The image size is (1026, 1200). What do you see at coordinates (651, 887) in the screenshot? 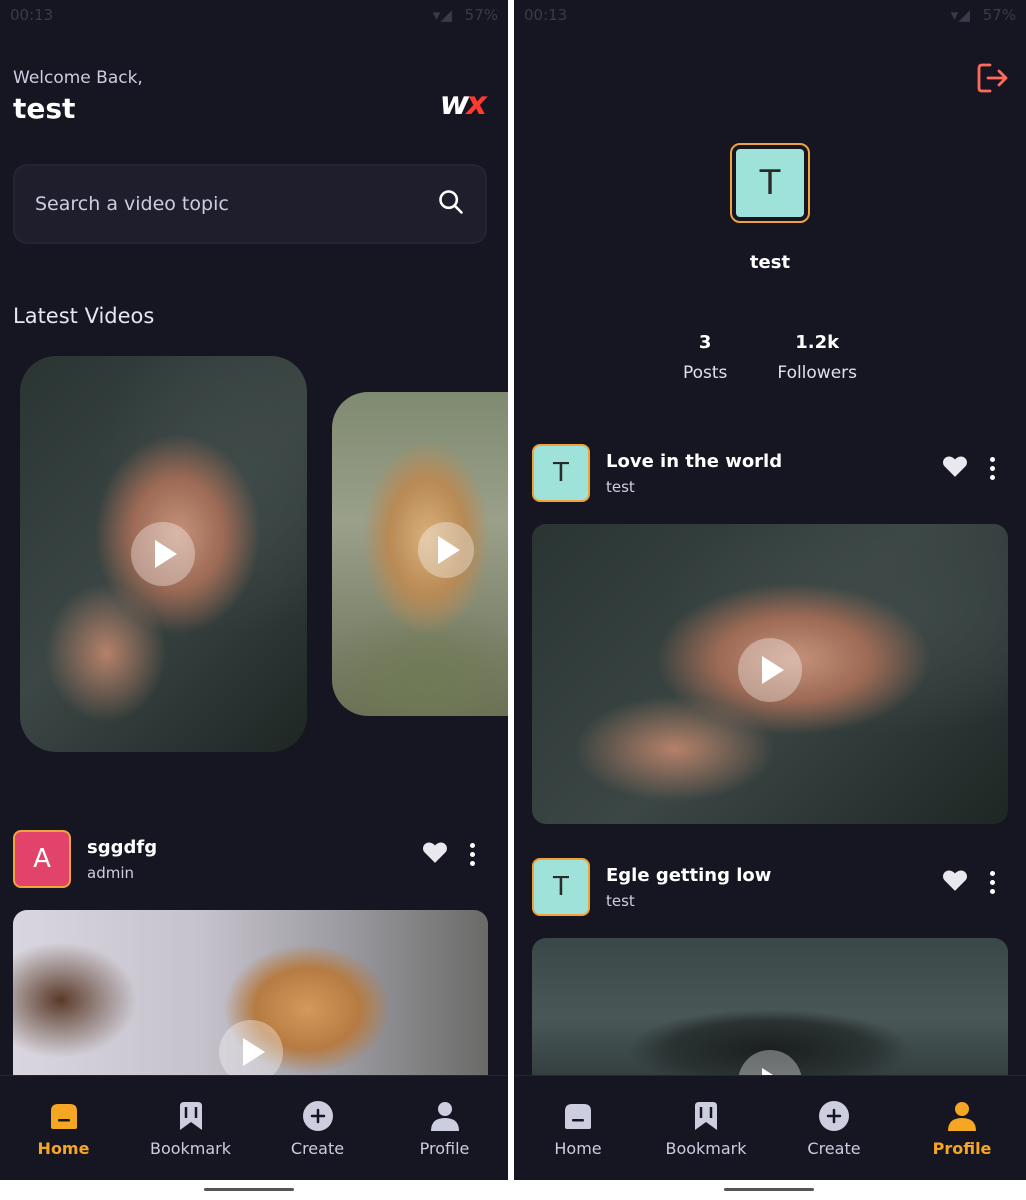
I see `post-header: T Egle getting low test` at bounding box center [651, 887].